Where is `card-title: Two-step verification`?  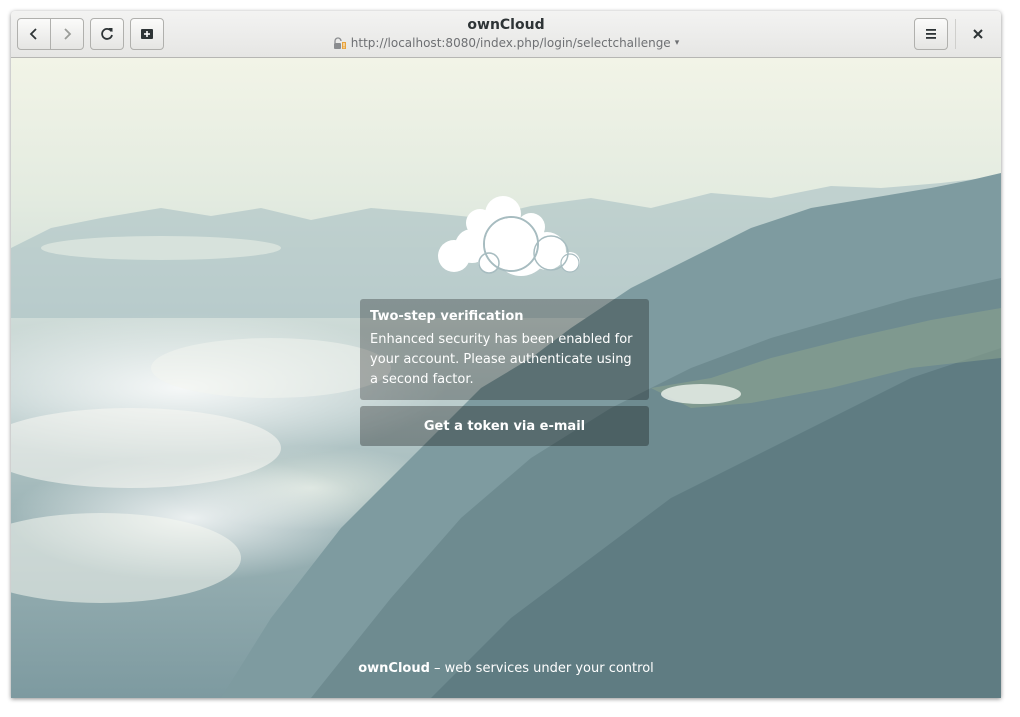 card-title: Two-step verification is located at coordinates (447, 316).